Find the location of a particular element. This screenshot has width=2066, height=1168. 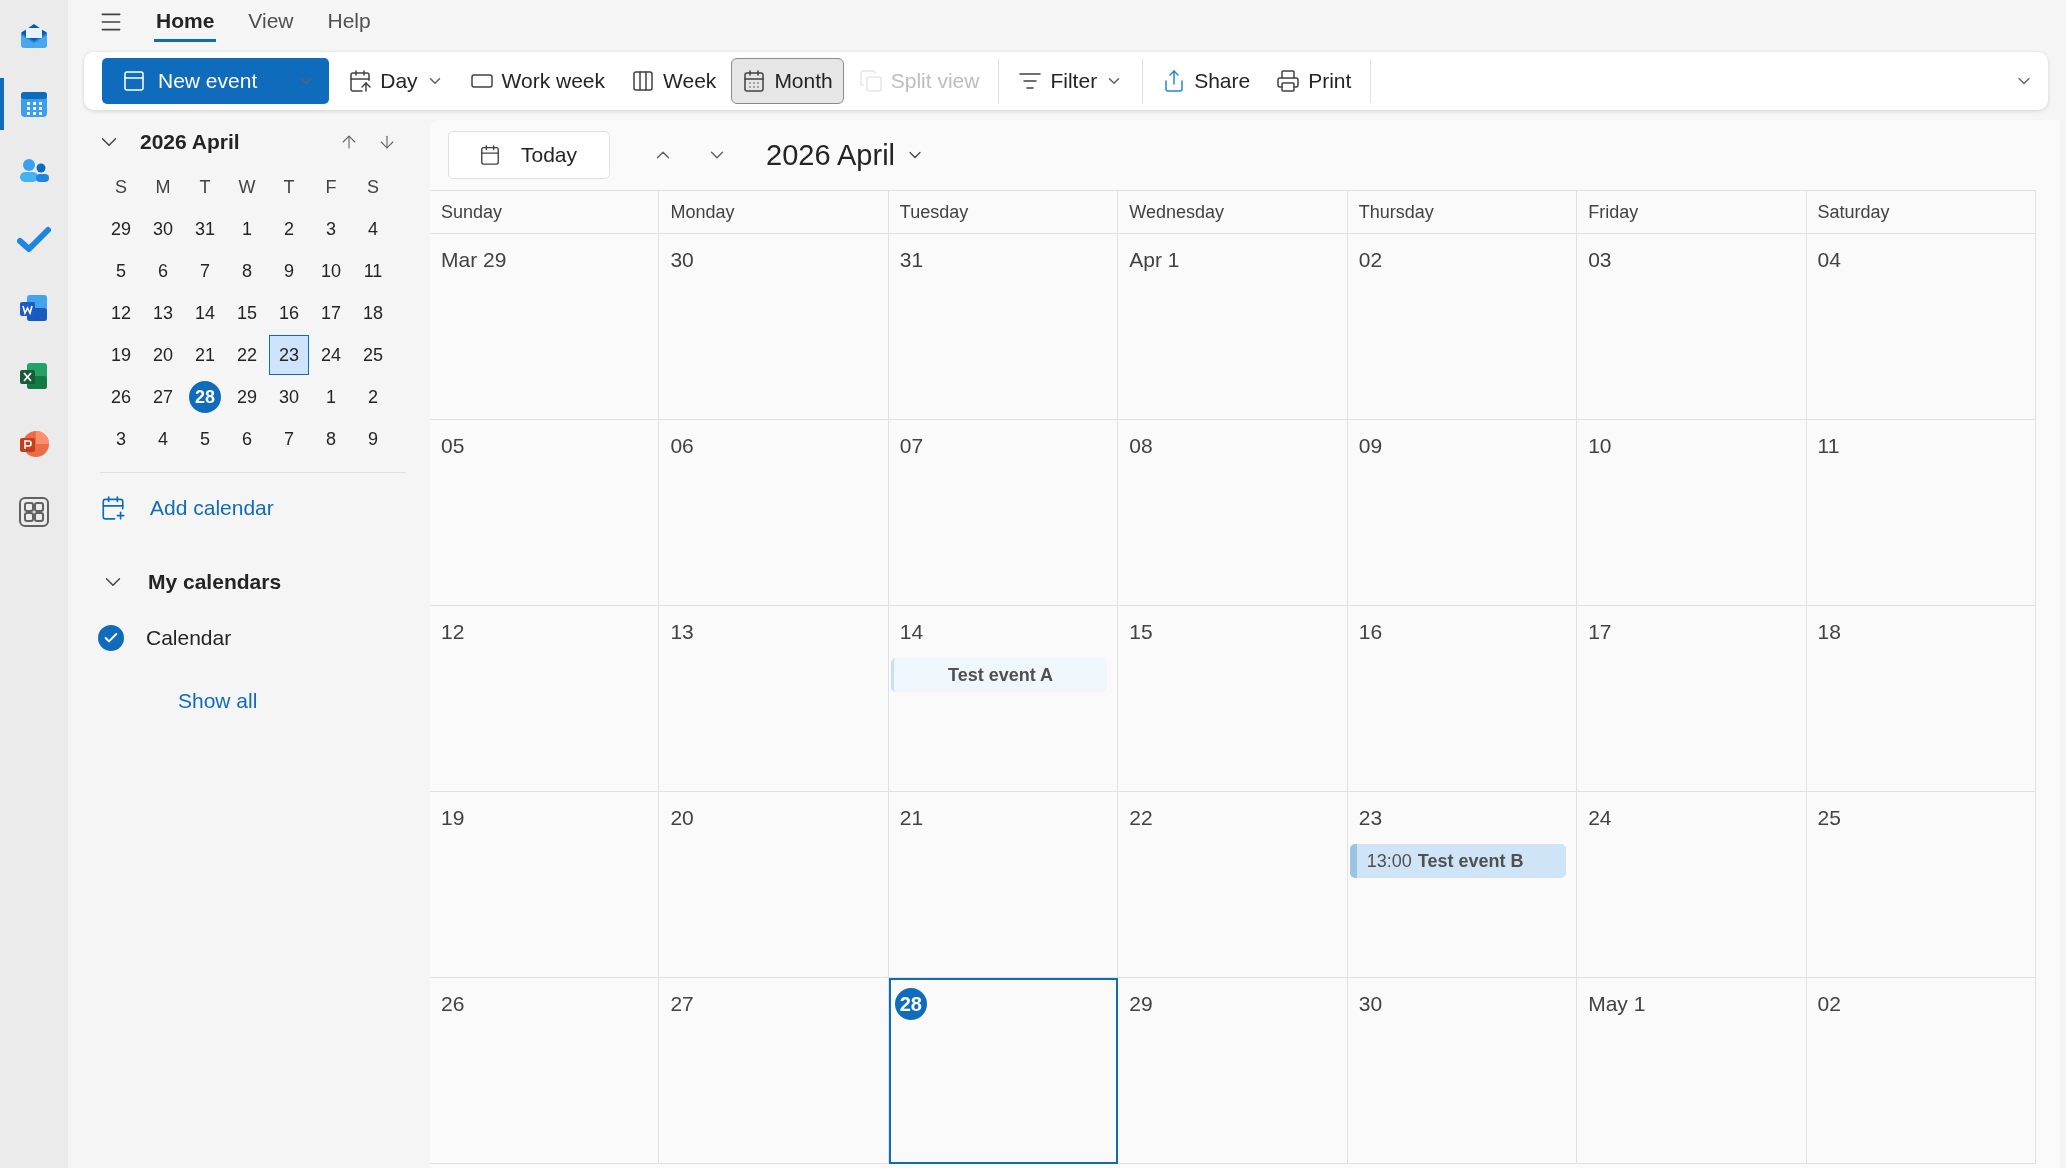

day-cell: 19 is located at coordinates (545, 885).